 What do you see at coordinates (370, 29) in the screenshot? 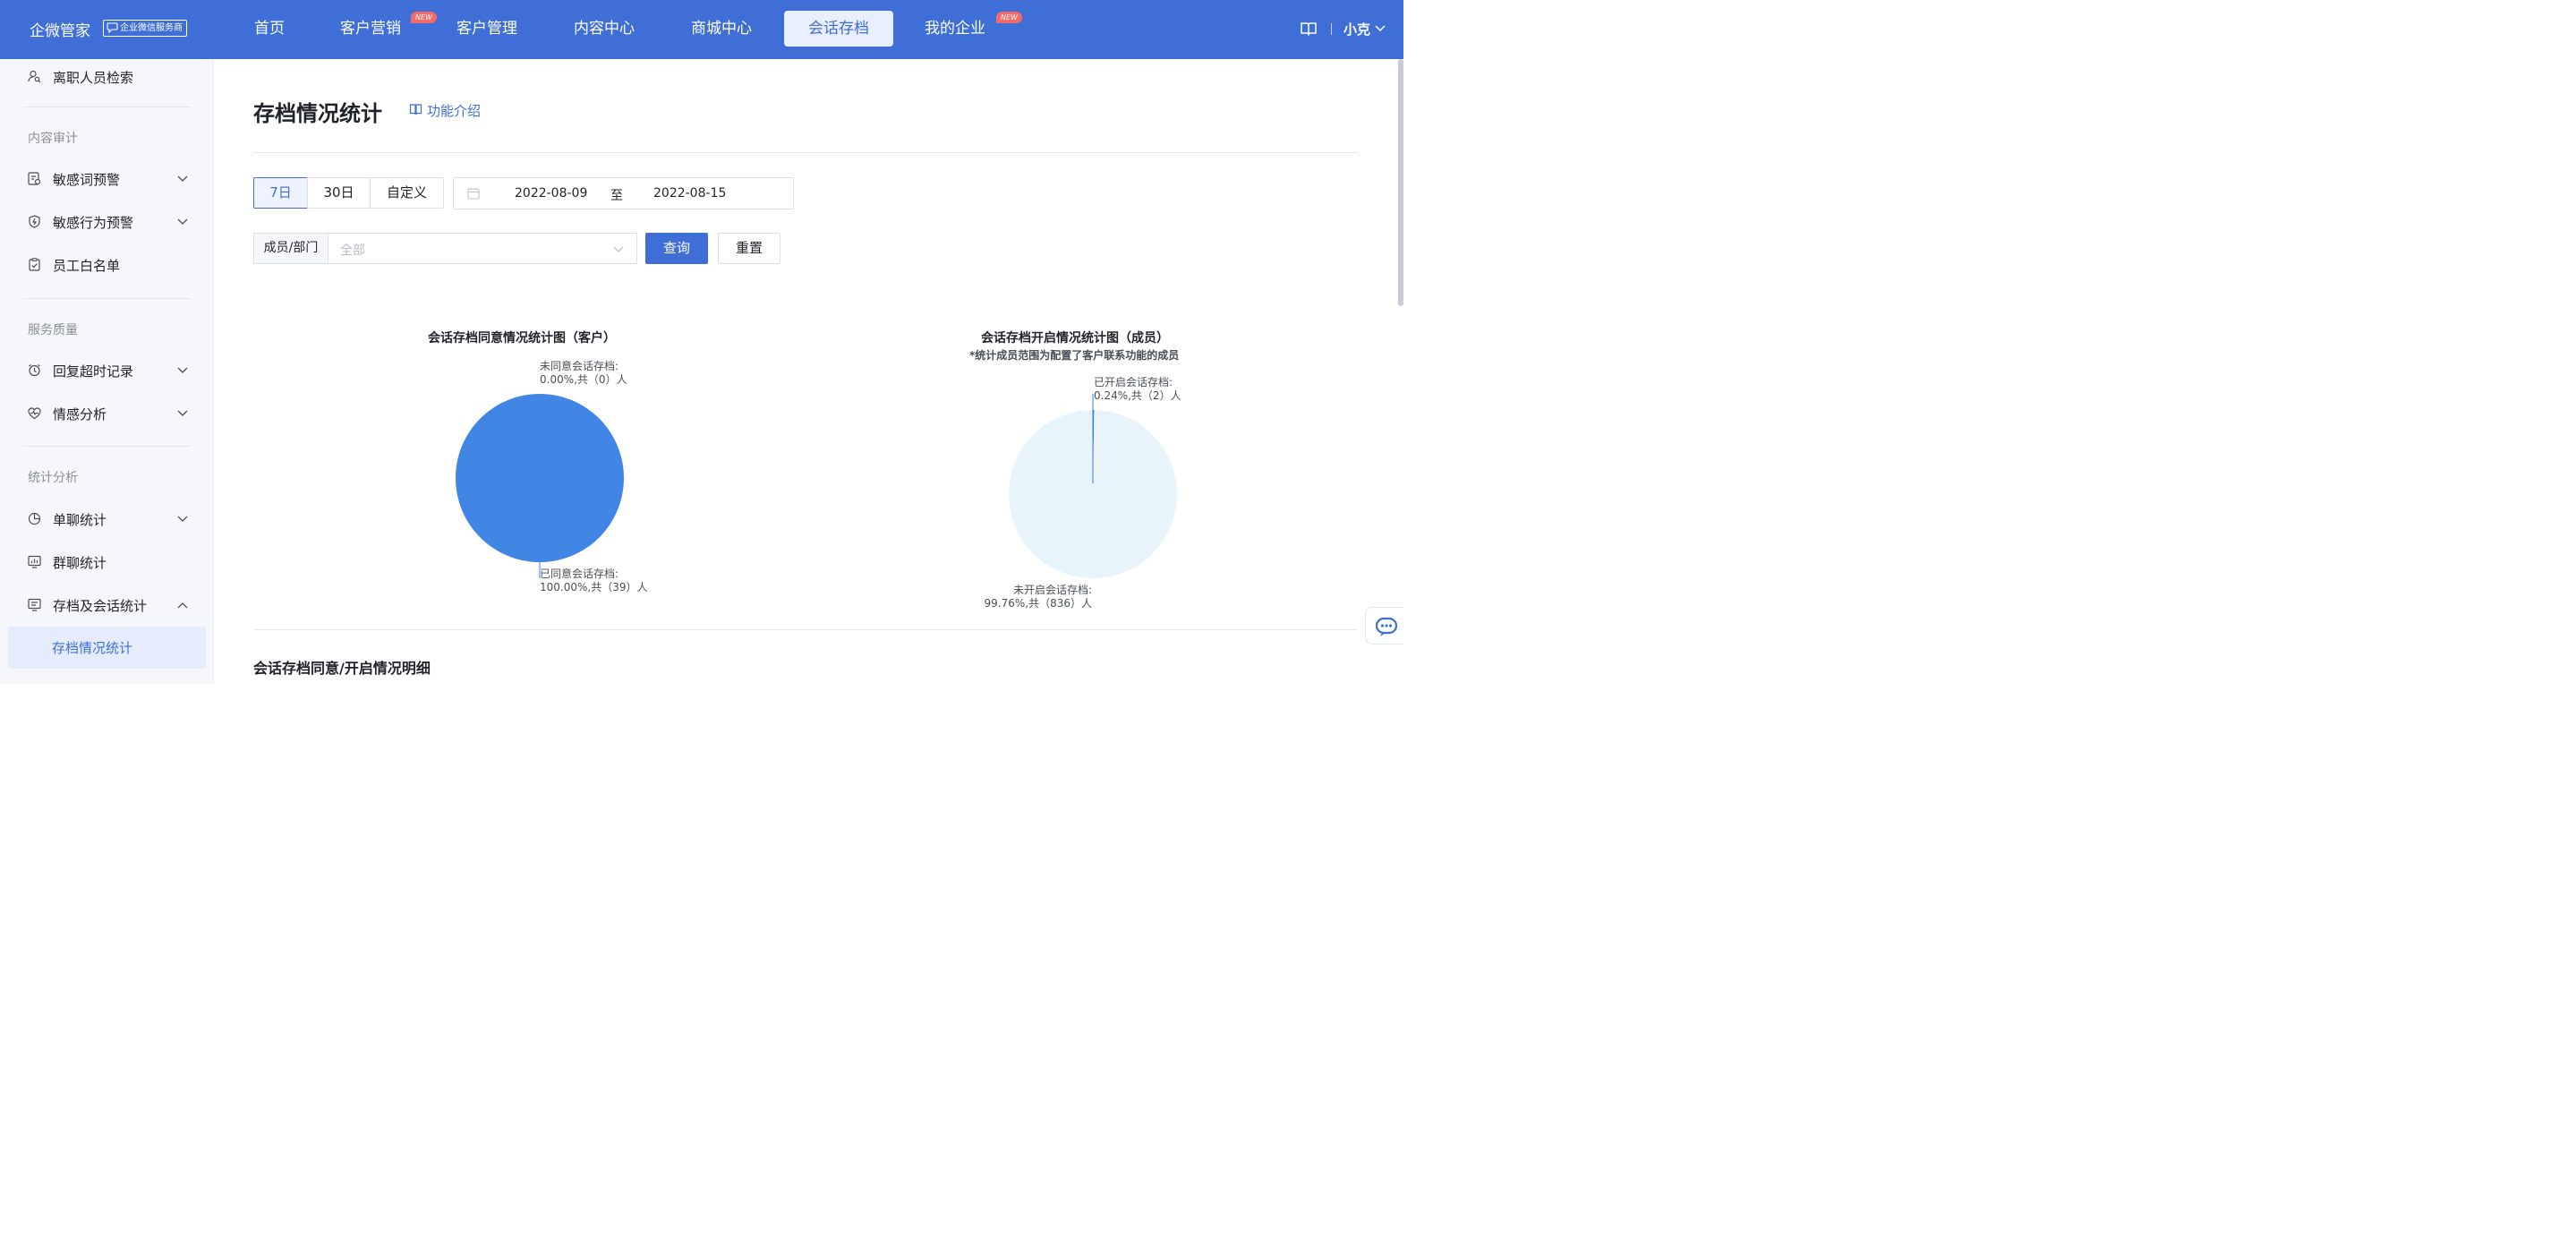
I see `nav-customer-marketing: 客户营销` at bounding box center [370, 29].